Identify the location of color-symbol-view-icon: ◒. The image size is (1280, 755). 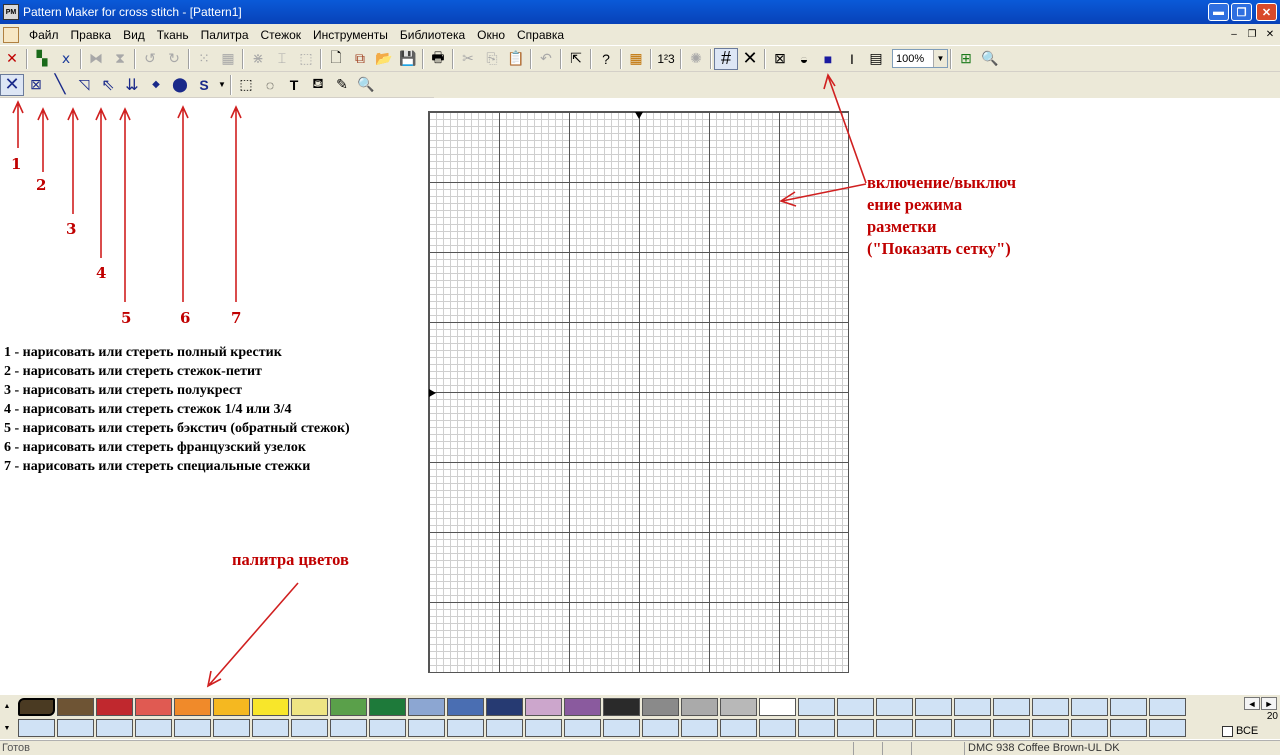
(804, 59).